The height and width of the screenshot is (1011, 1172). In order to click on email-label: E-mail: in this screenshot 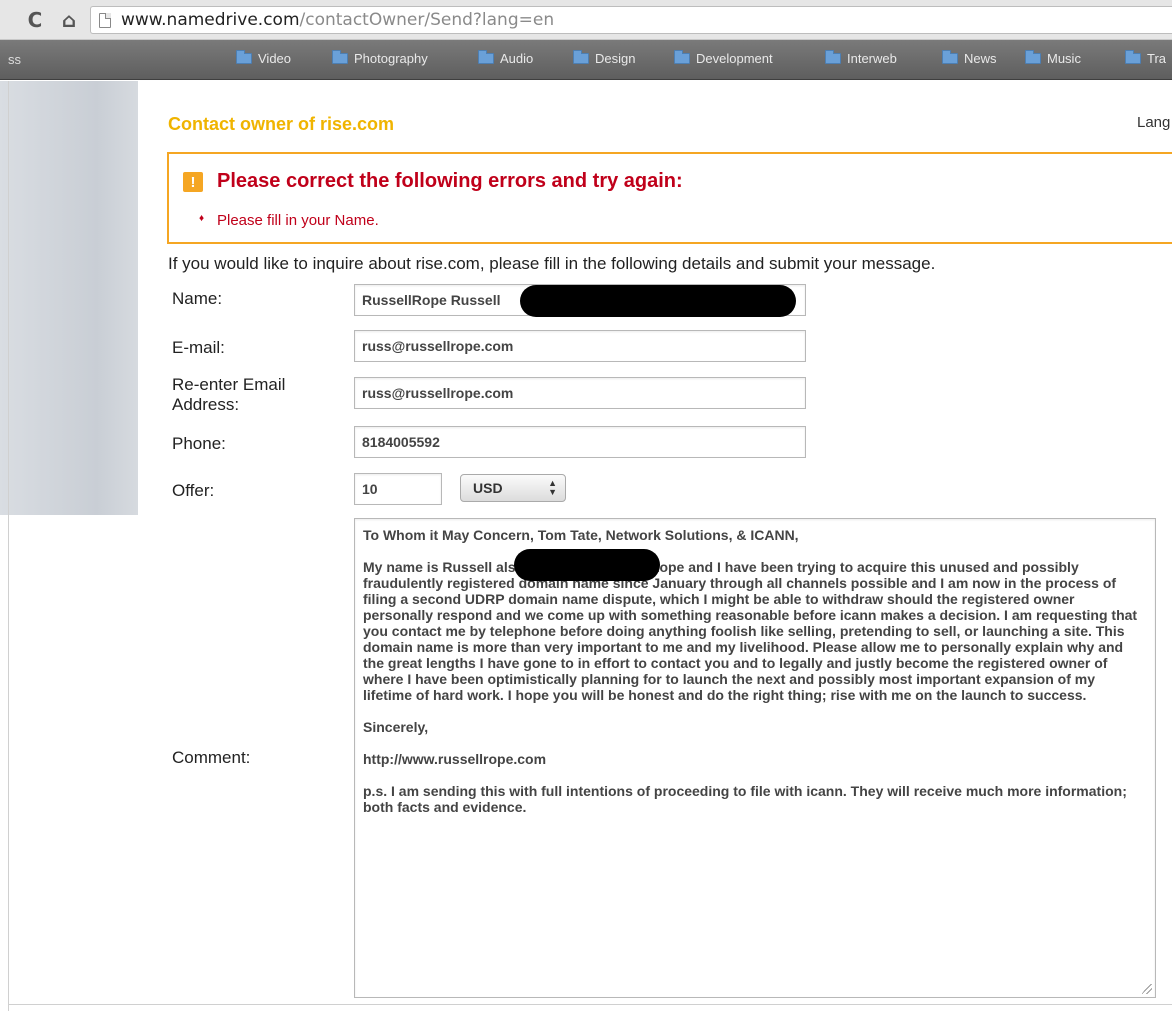, I will do `click(198, 347)`.